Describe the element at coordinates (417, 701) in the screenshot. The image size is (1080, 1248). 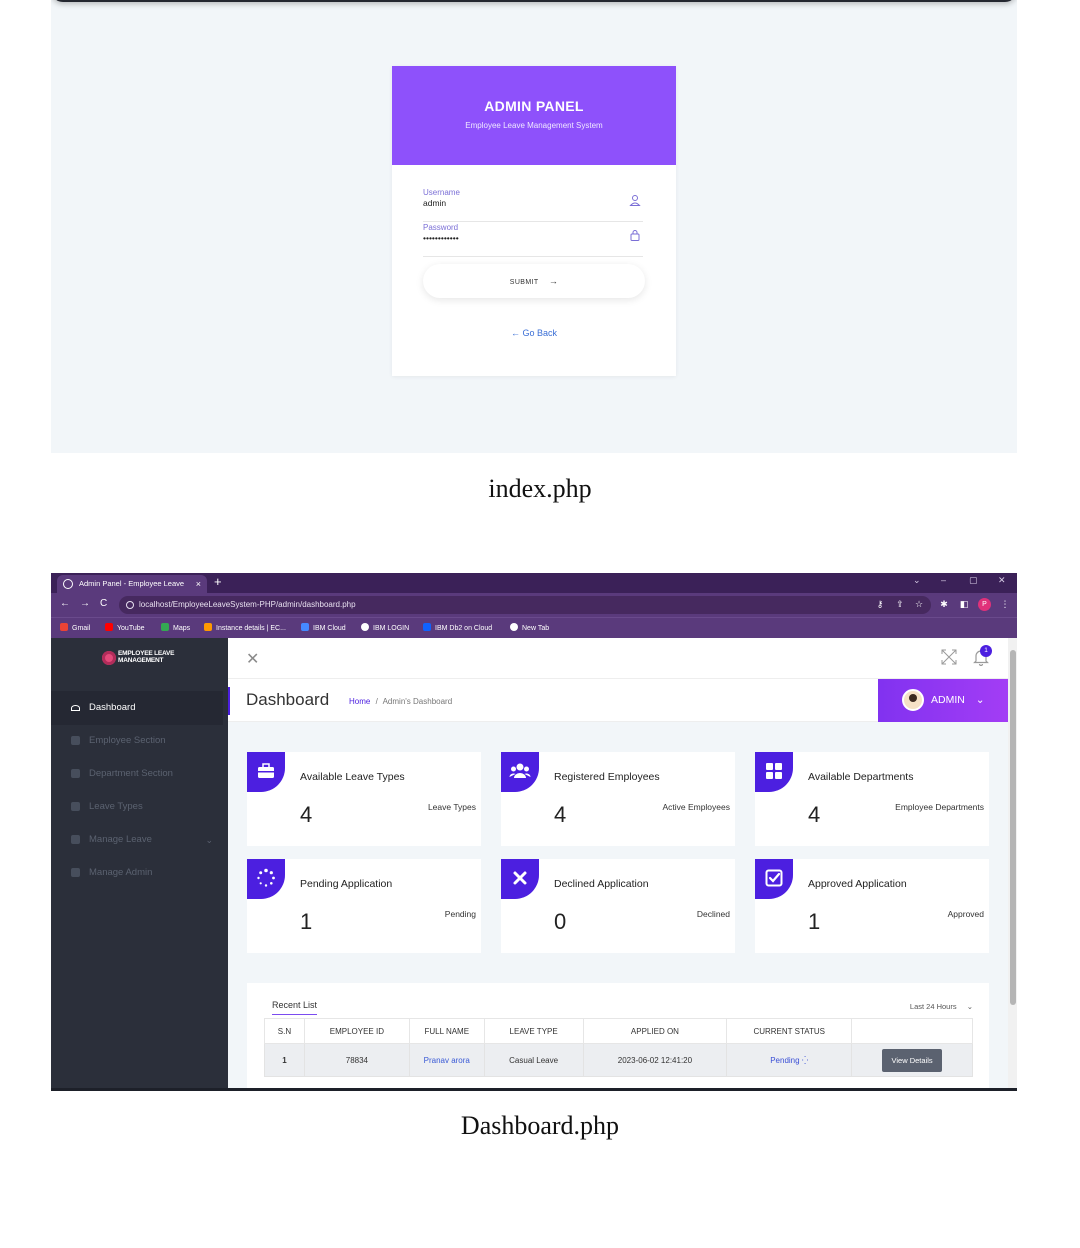
I see `breadcrumb-current: Admin's Dashboard` at that location.